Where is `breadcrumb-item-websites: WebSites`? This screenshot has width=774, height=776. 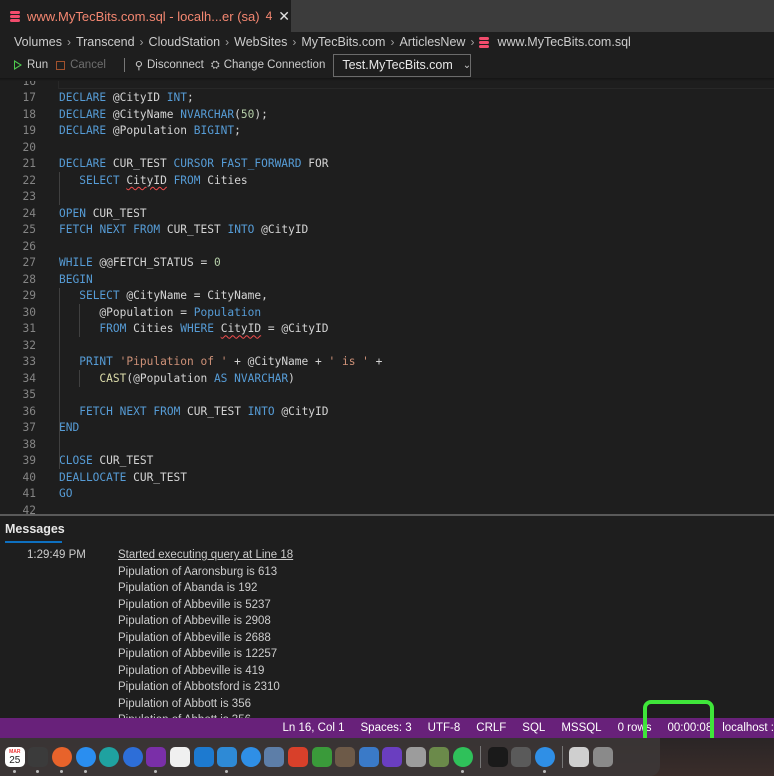
breadcrumb-item-websites: WebSites is located at coordinates (260, 42).